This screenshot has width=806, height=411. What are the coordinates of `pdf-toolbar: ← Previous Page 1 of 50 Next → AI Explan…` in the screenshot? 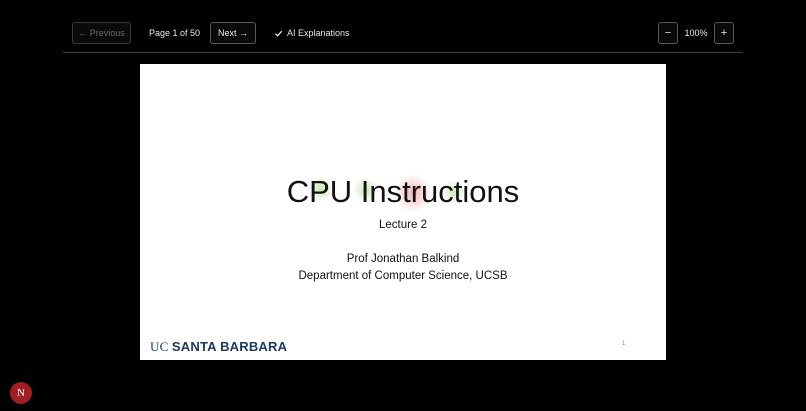 It's located at (403, 34).